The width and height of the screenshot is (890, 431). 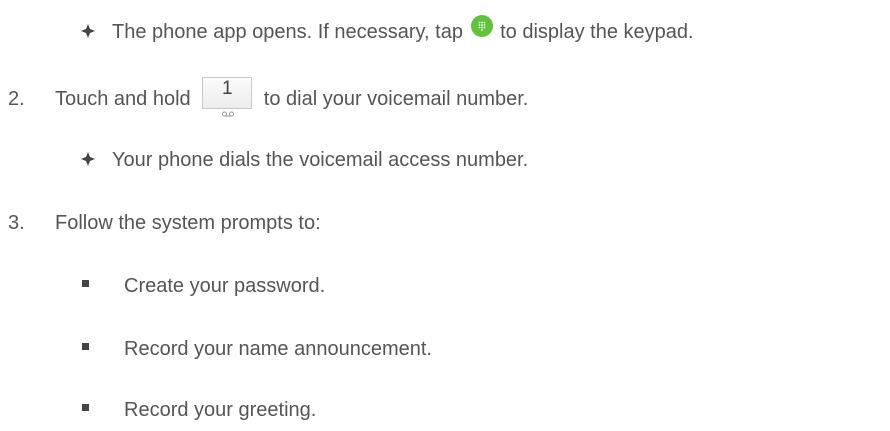 What do you see at coordinates (225, 285) in the screenshot?
I see `step3-item-text: Create your password.` at bounding box center [225, 285].